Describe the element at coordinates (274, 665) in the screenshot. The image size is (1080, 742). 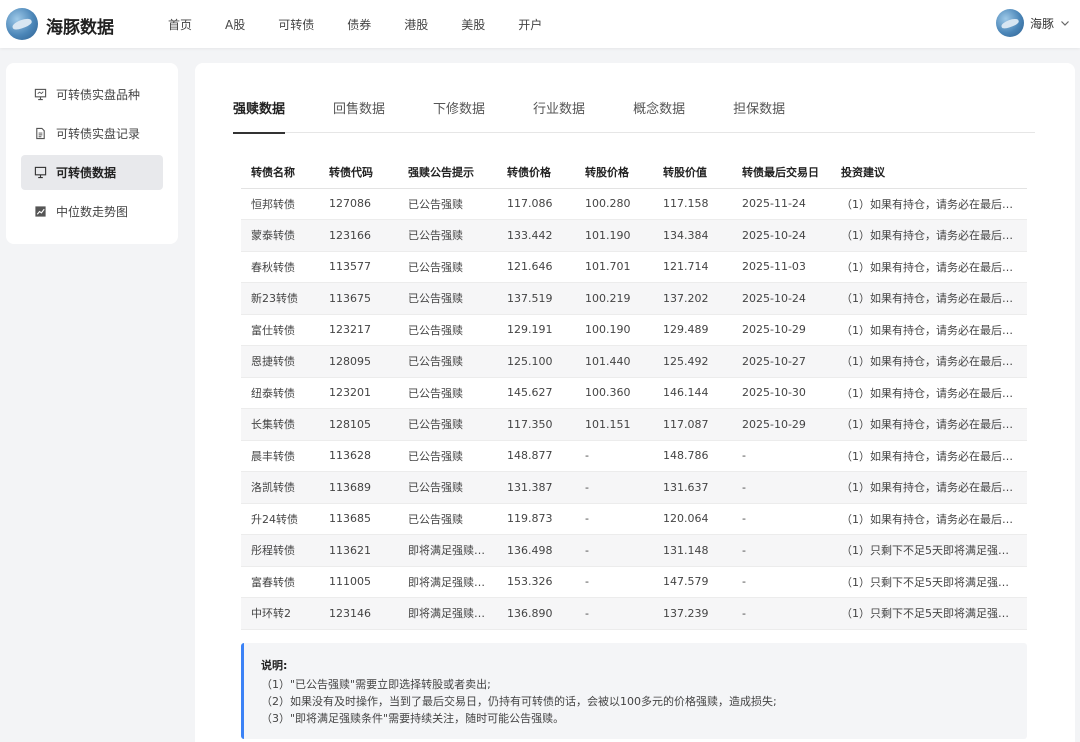
I see `note-title: 说明:` at that location.